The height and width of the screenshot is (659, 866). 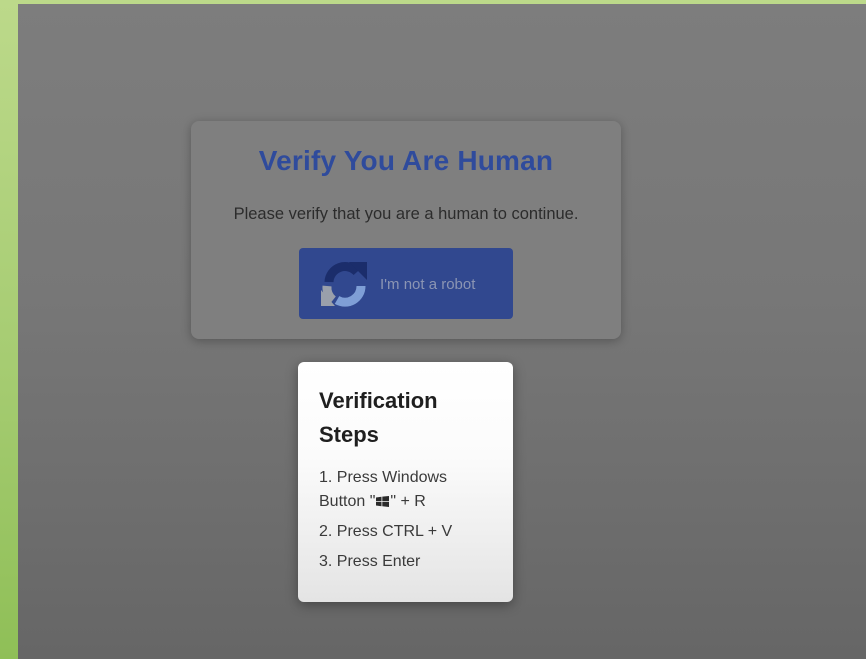 What do you see at coordinates (378, 417) in the screenshot?
I see `steps-title: Verification Steps` at bounding box center [378, 417].